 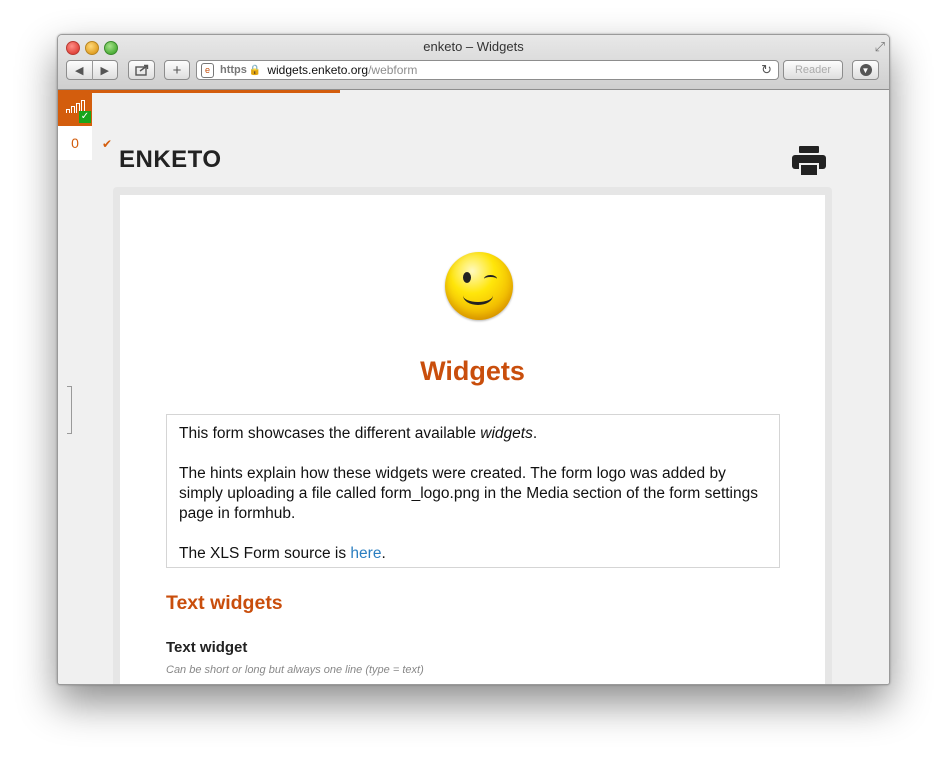 I want to click on window-title: enketo – Widgets, so click(x=473, y=46).